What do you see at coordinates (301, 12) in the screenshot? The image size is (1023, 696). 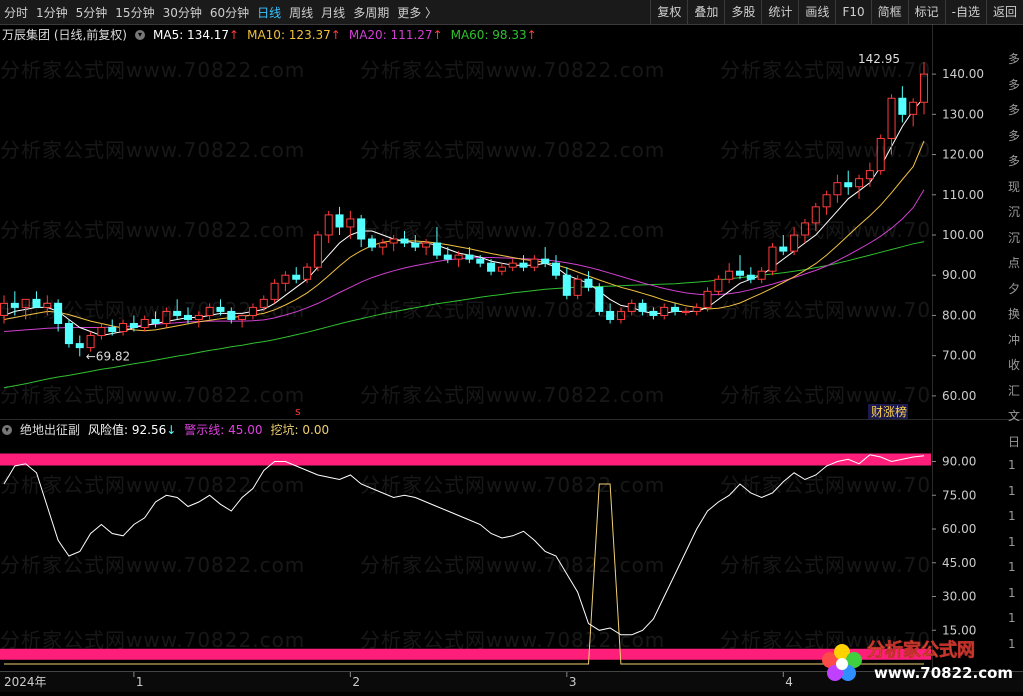 I see `period-tab-7: 周线` at bounding box center [301, 12].